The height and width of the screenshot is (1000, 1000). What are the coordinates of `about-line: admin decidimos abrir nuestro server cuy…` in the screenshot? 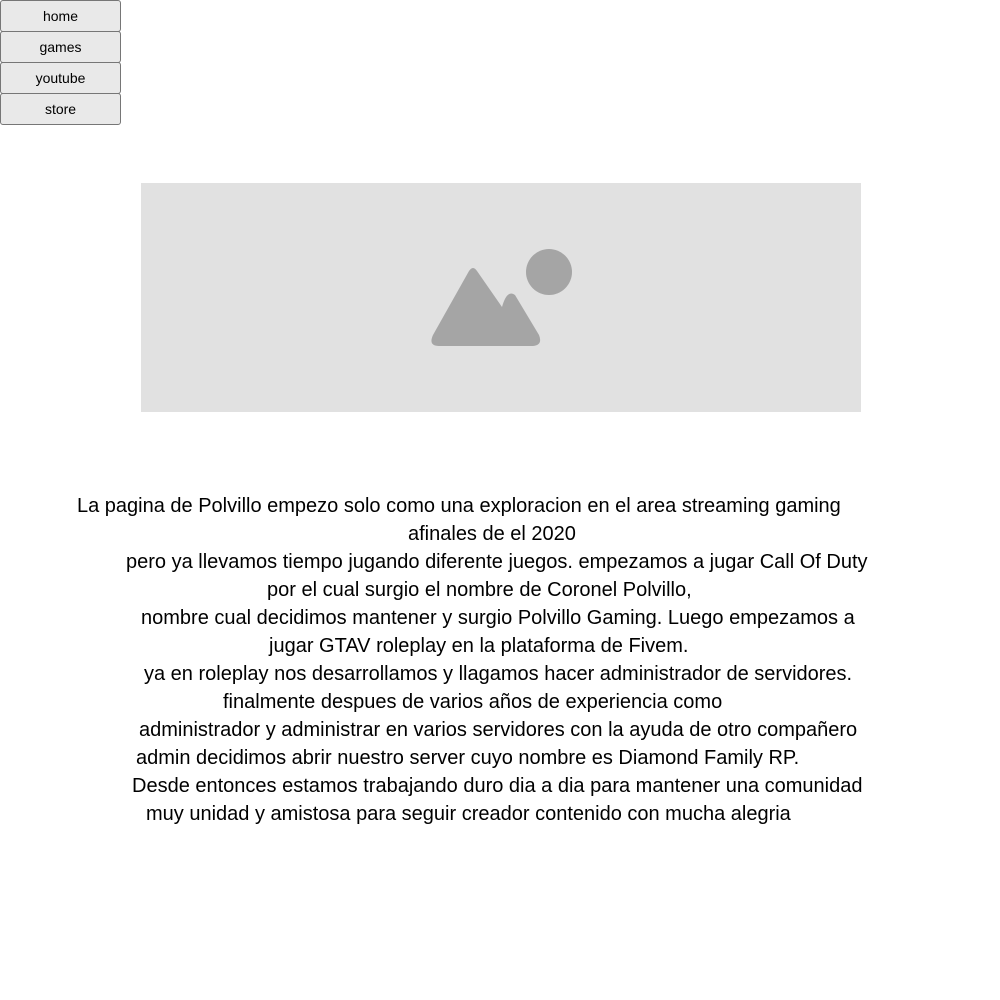 It's located at (468, 758).